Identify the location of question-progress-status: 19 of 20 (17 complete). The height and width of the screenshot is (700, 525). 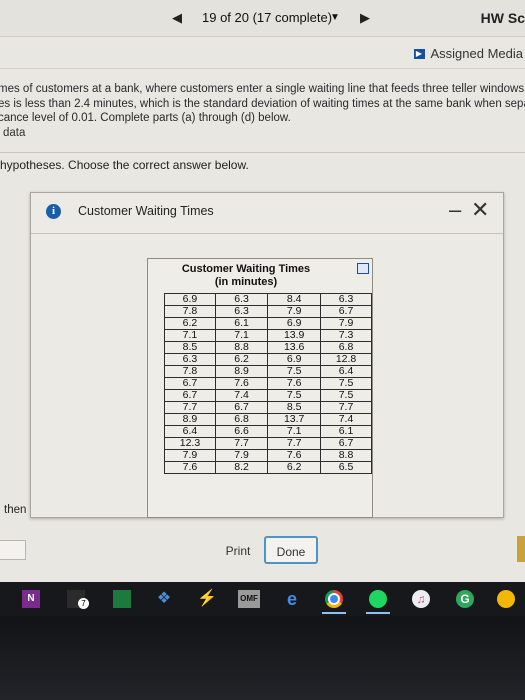
(267, 17).